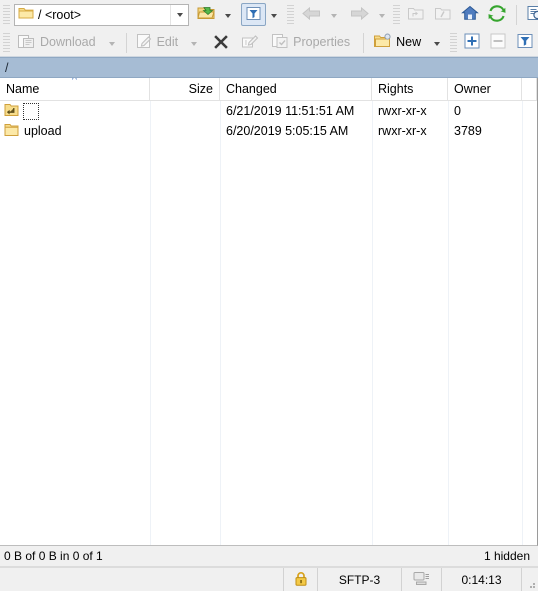  I want to click on properties-icon, so click(280, 42).